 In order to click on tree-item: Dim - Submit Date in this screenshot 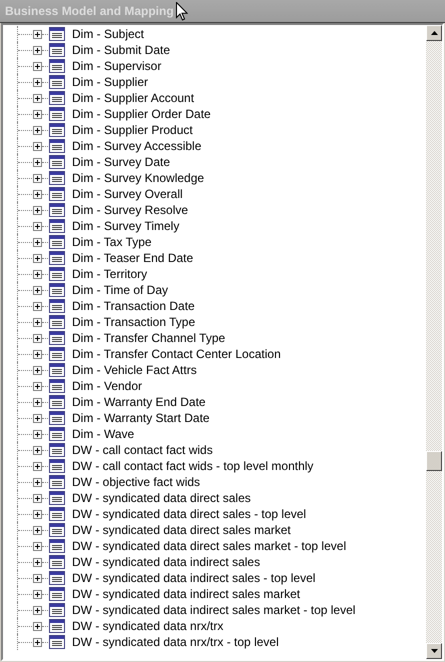, I will do `click(121, 50)`.